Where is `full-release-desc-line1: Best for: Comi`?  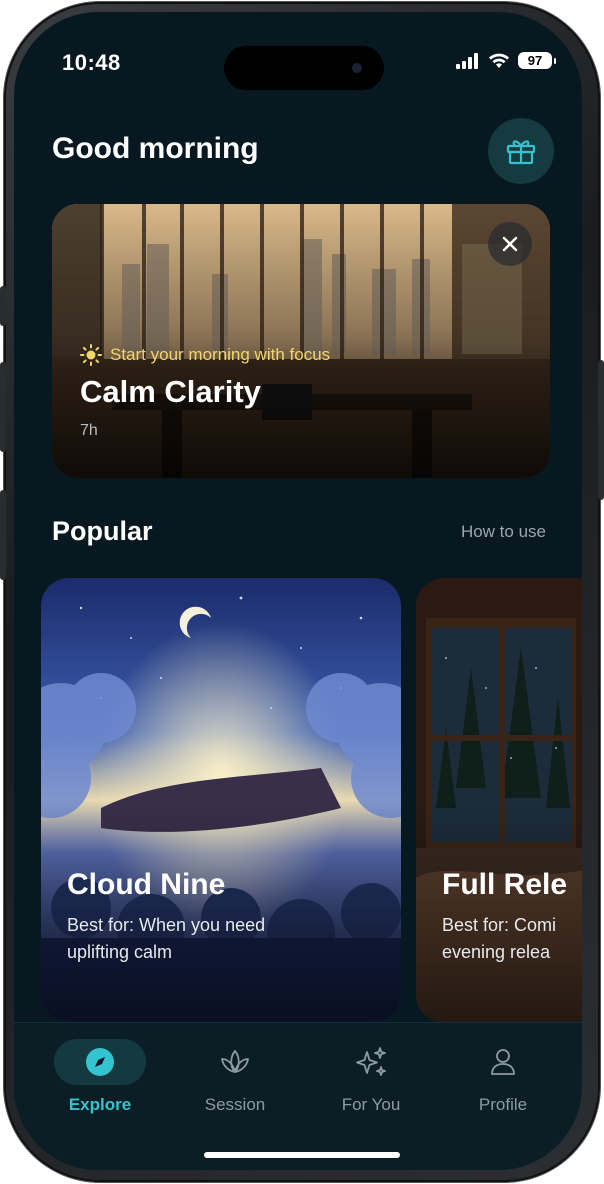 full-release-desc-line1: Best for: Comi is located at coordinates (499, 925).